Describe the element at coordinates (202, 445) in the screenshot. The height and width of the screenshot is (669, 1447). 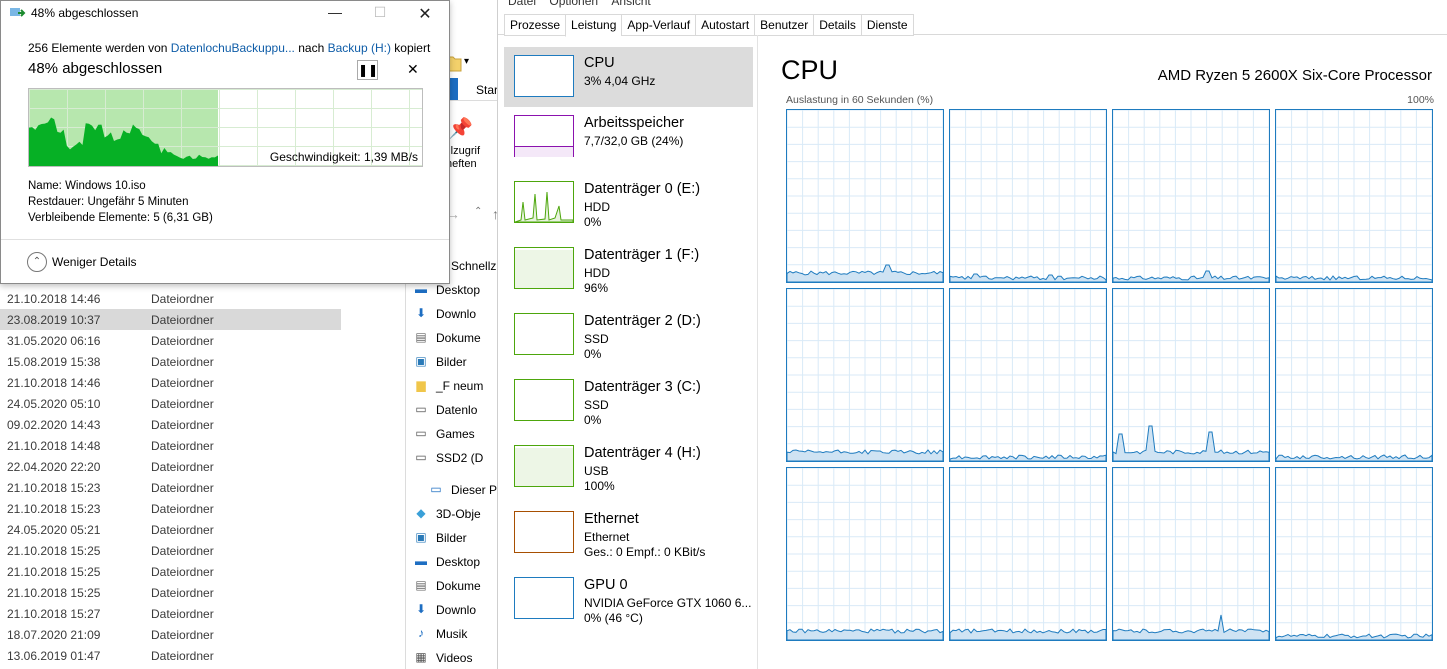
I see `file-row: 21.10.2018 14:48 Dateiordner` at that location.